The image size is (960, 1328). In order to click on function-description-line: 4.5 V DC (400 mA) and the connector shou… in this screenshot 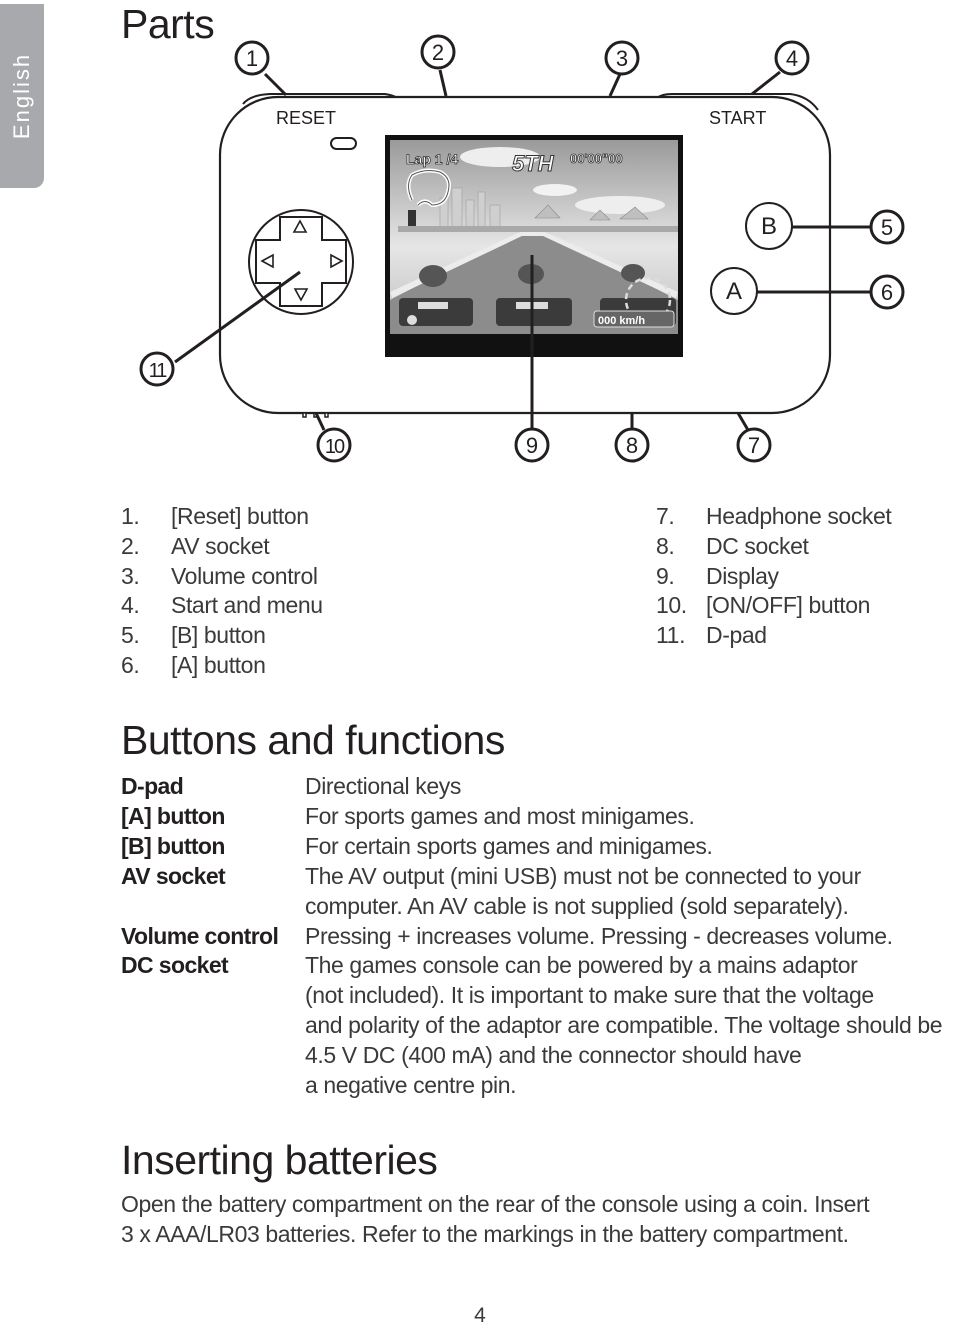, I will do `click(553, 1055)`.